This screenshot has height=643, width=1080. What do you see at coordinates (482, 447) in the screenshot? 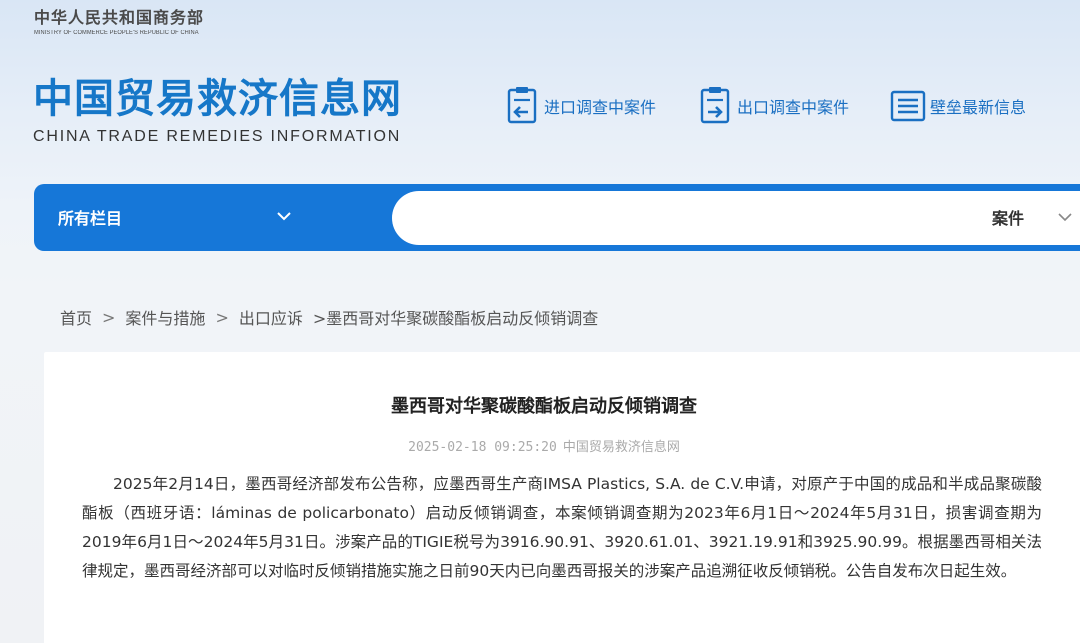
I see `article-datetime: 2025-02-18 09:25:20` at bounding box center [482, 447].